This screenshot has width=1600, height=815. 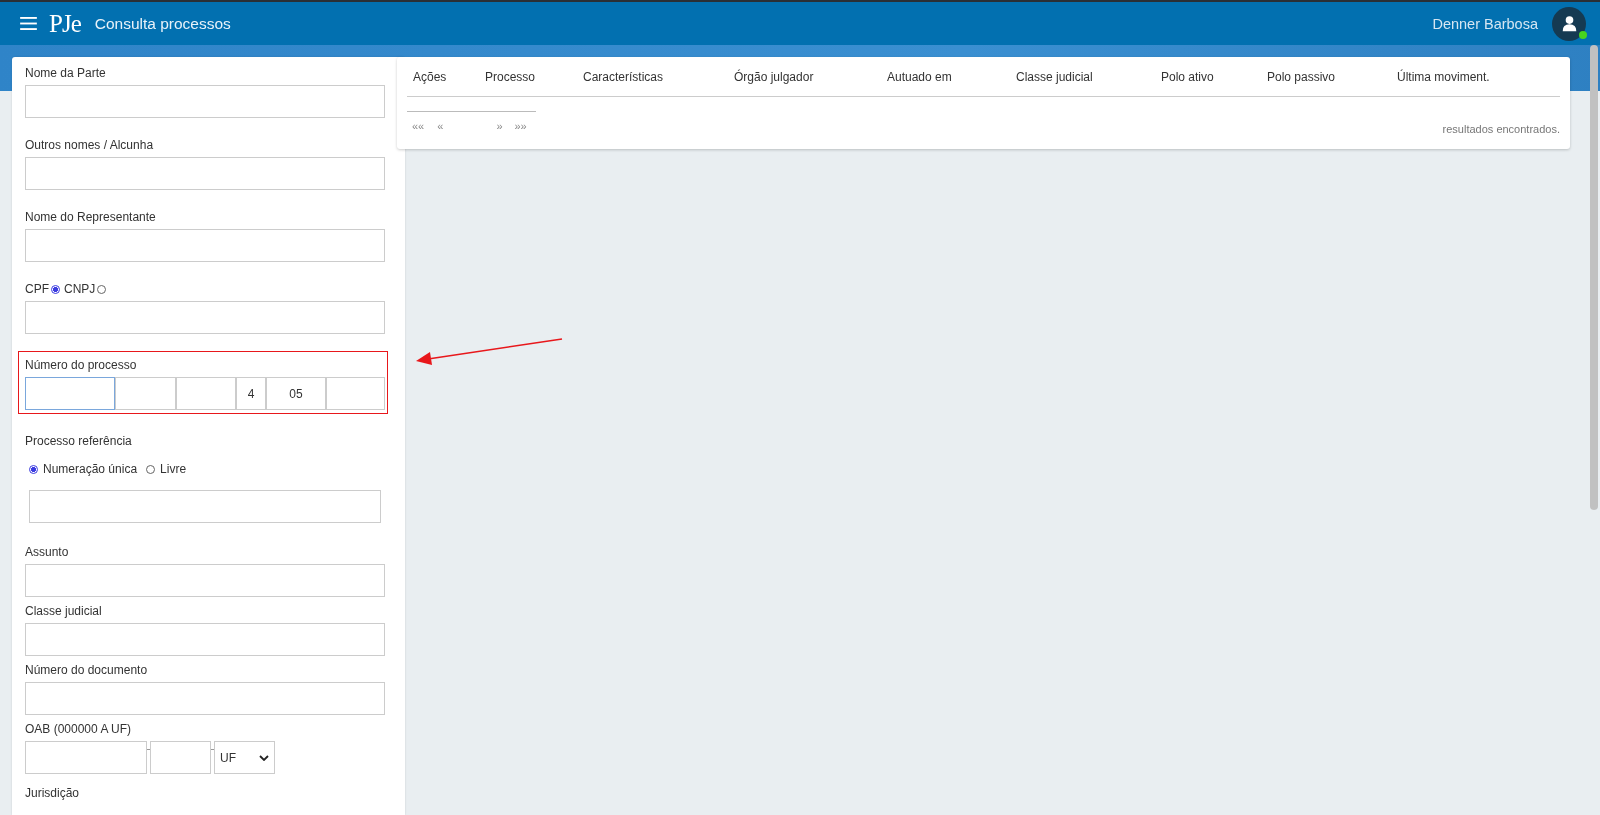 What do you see at coordinates (1088, 77) in the screenshot?
I see `column-header: Classe judicial` at bounding box center [1088, 77].